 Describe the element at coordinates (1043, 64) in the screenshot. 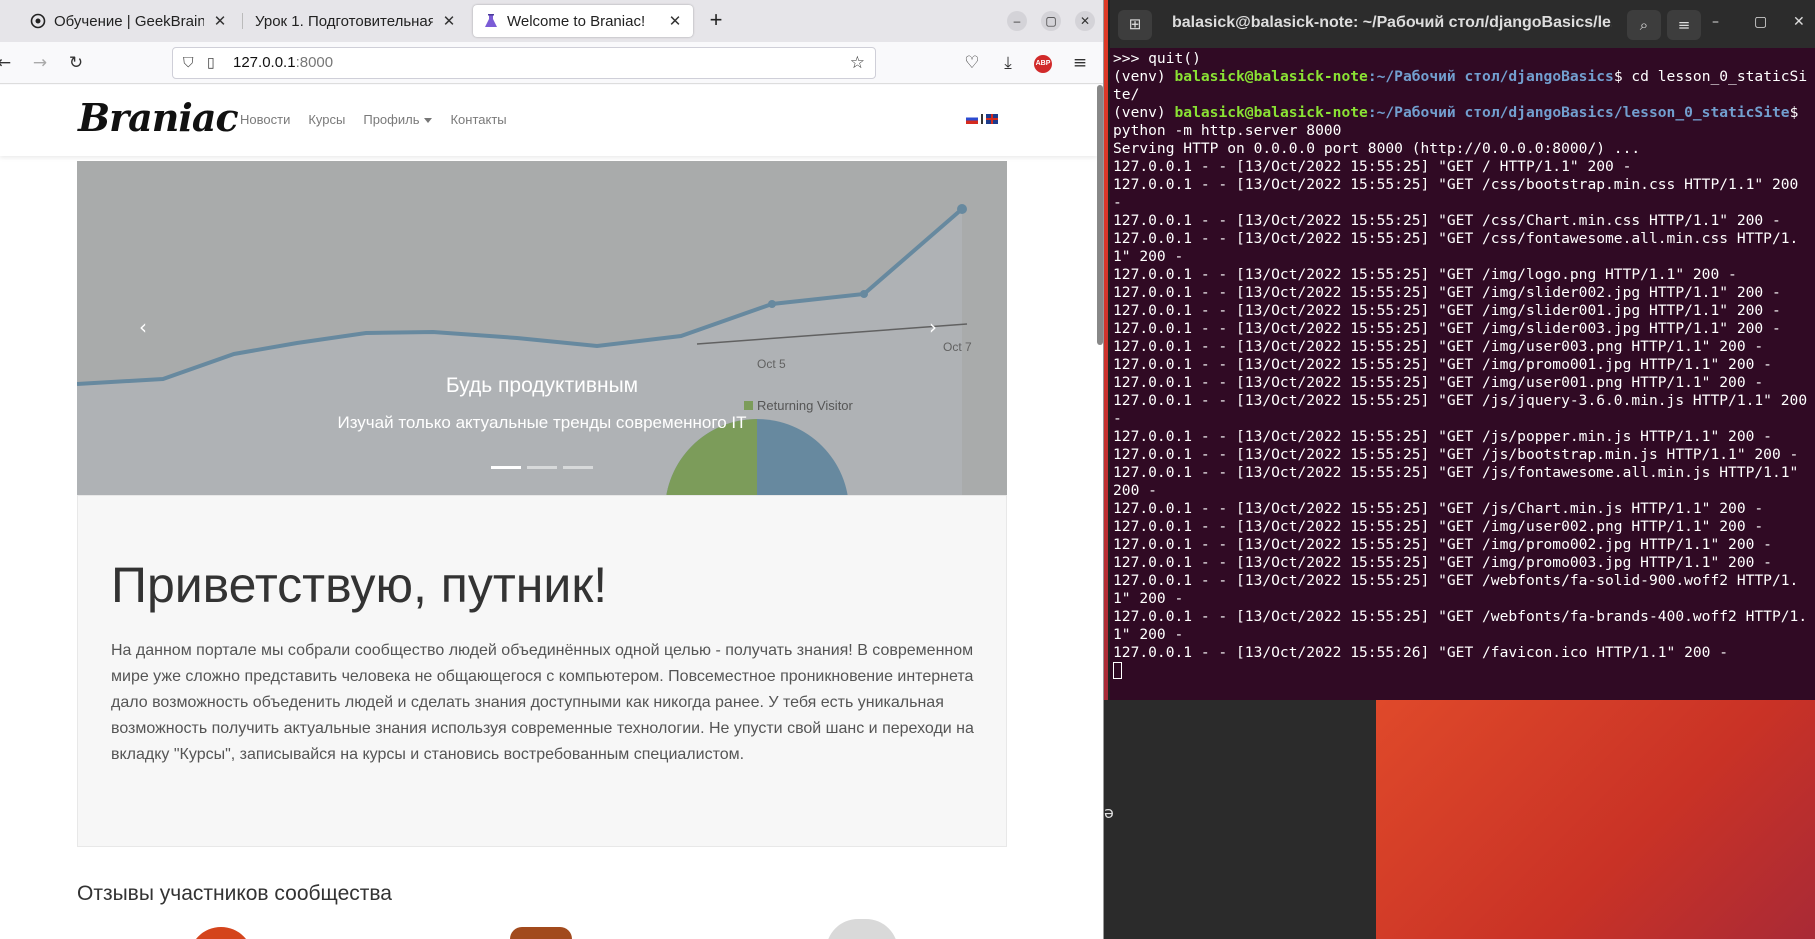

I see `adblock-icon: ABP` at that location.